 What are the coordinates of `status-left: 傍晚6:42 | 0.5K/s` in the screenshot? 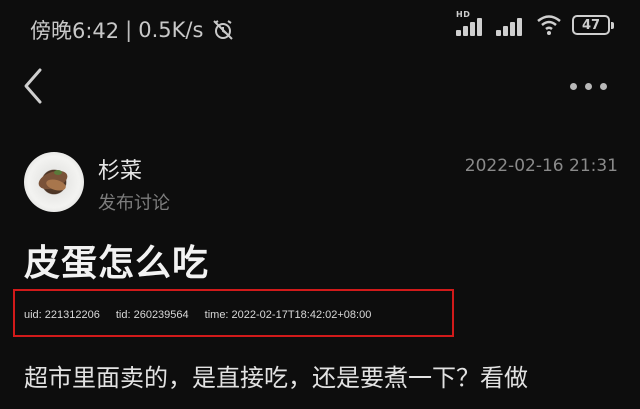 It's located at (132, 30).